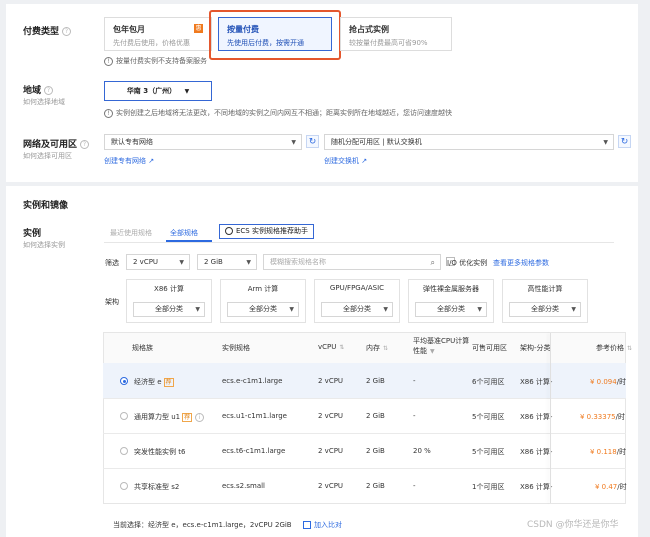  I want to click on tab-recent-specs: 最近使用规格, so click(131, 233).